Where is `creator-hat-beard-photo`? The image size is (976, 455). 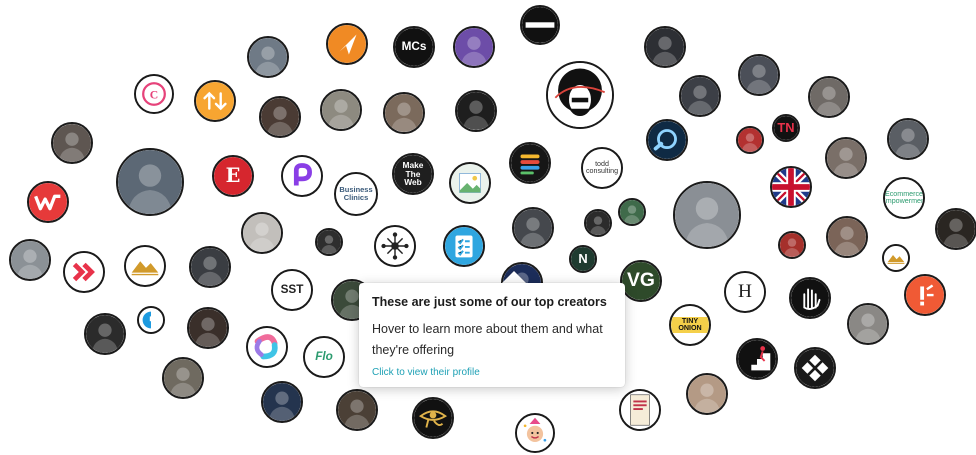 creator-hat-beard-photo is located at coordinates (268, 57).